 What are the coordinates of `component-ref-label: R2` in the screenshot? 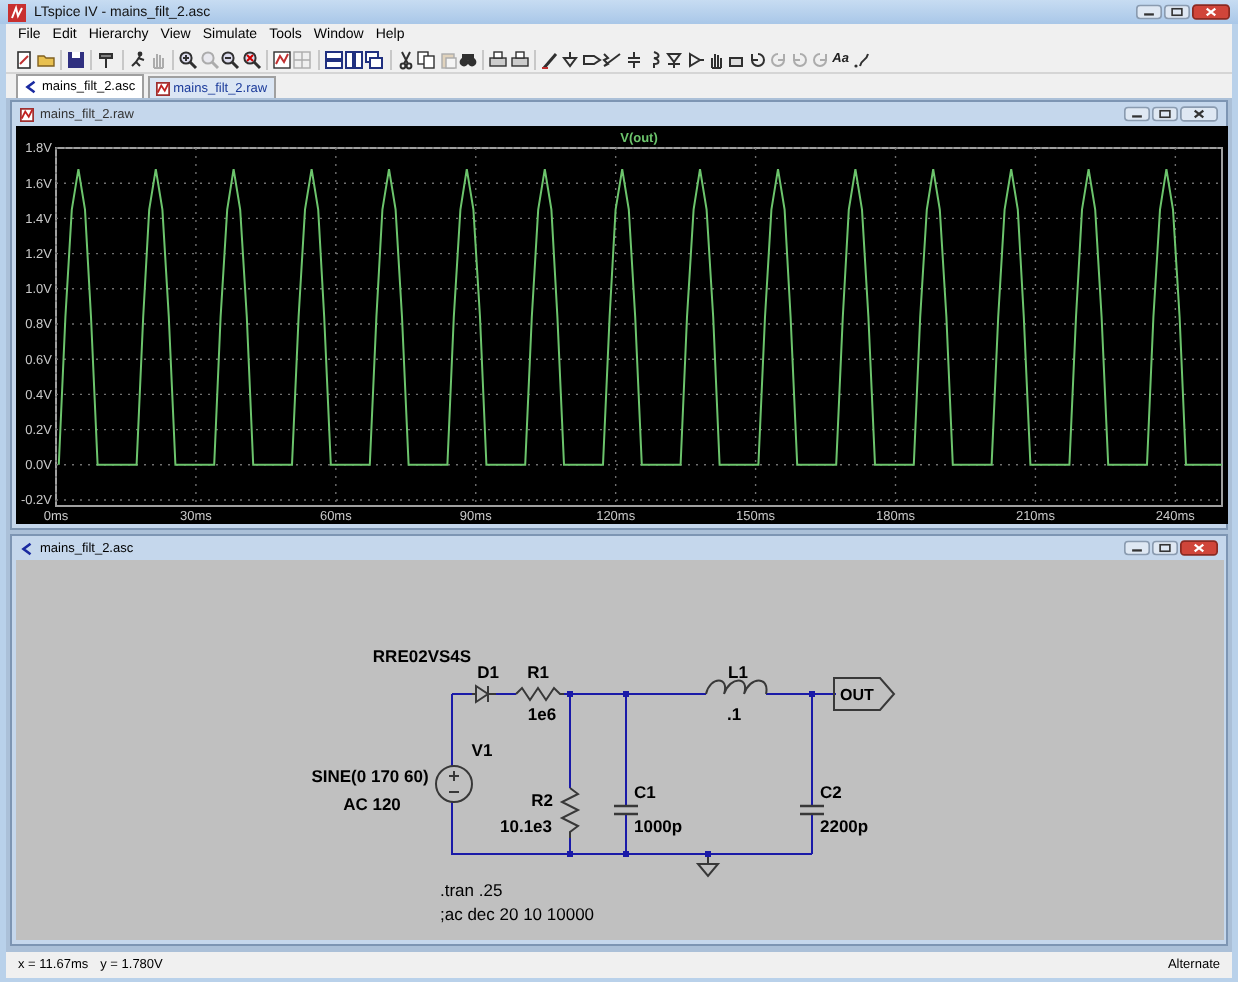 It's located at (542, 800).